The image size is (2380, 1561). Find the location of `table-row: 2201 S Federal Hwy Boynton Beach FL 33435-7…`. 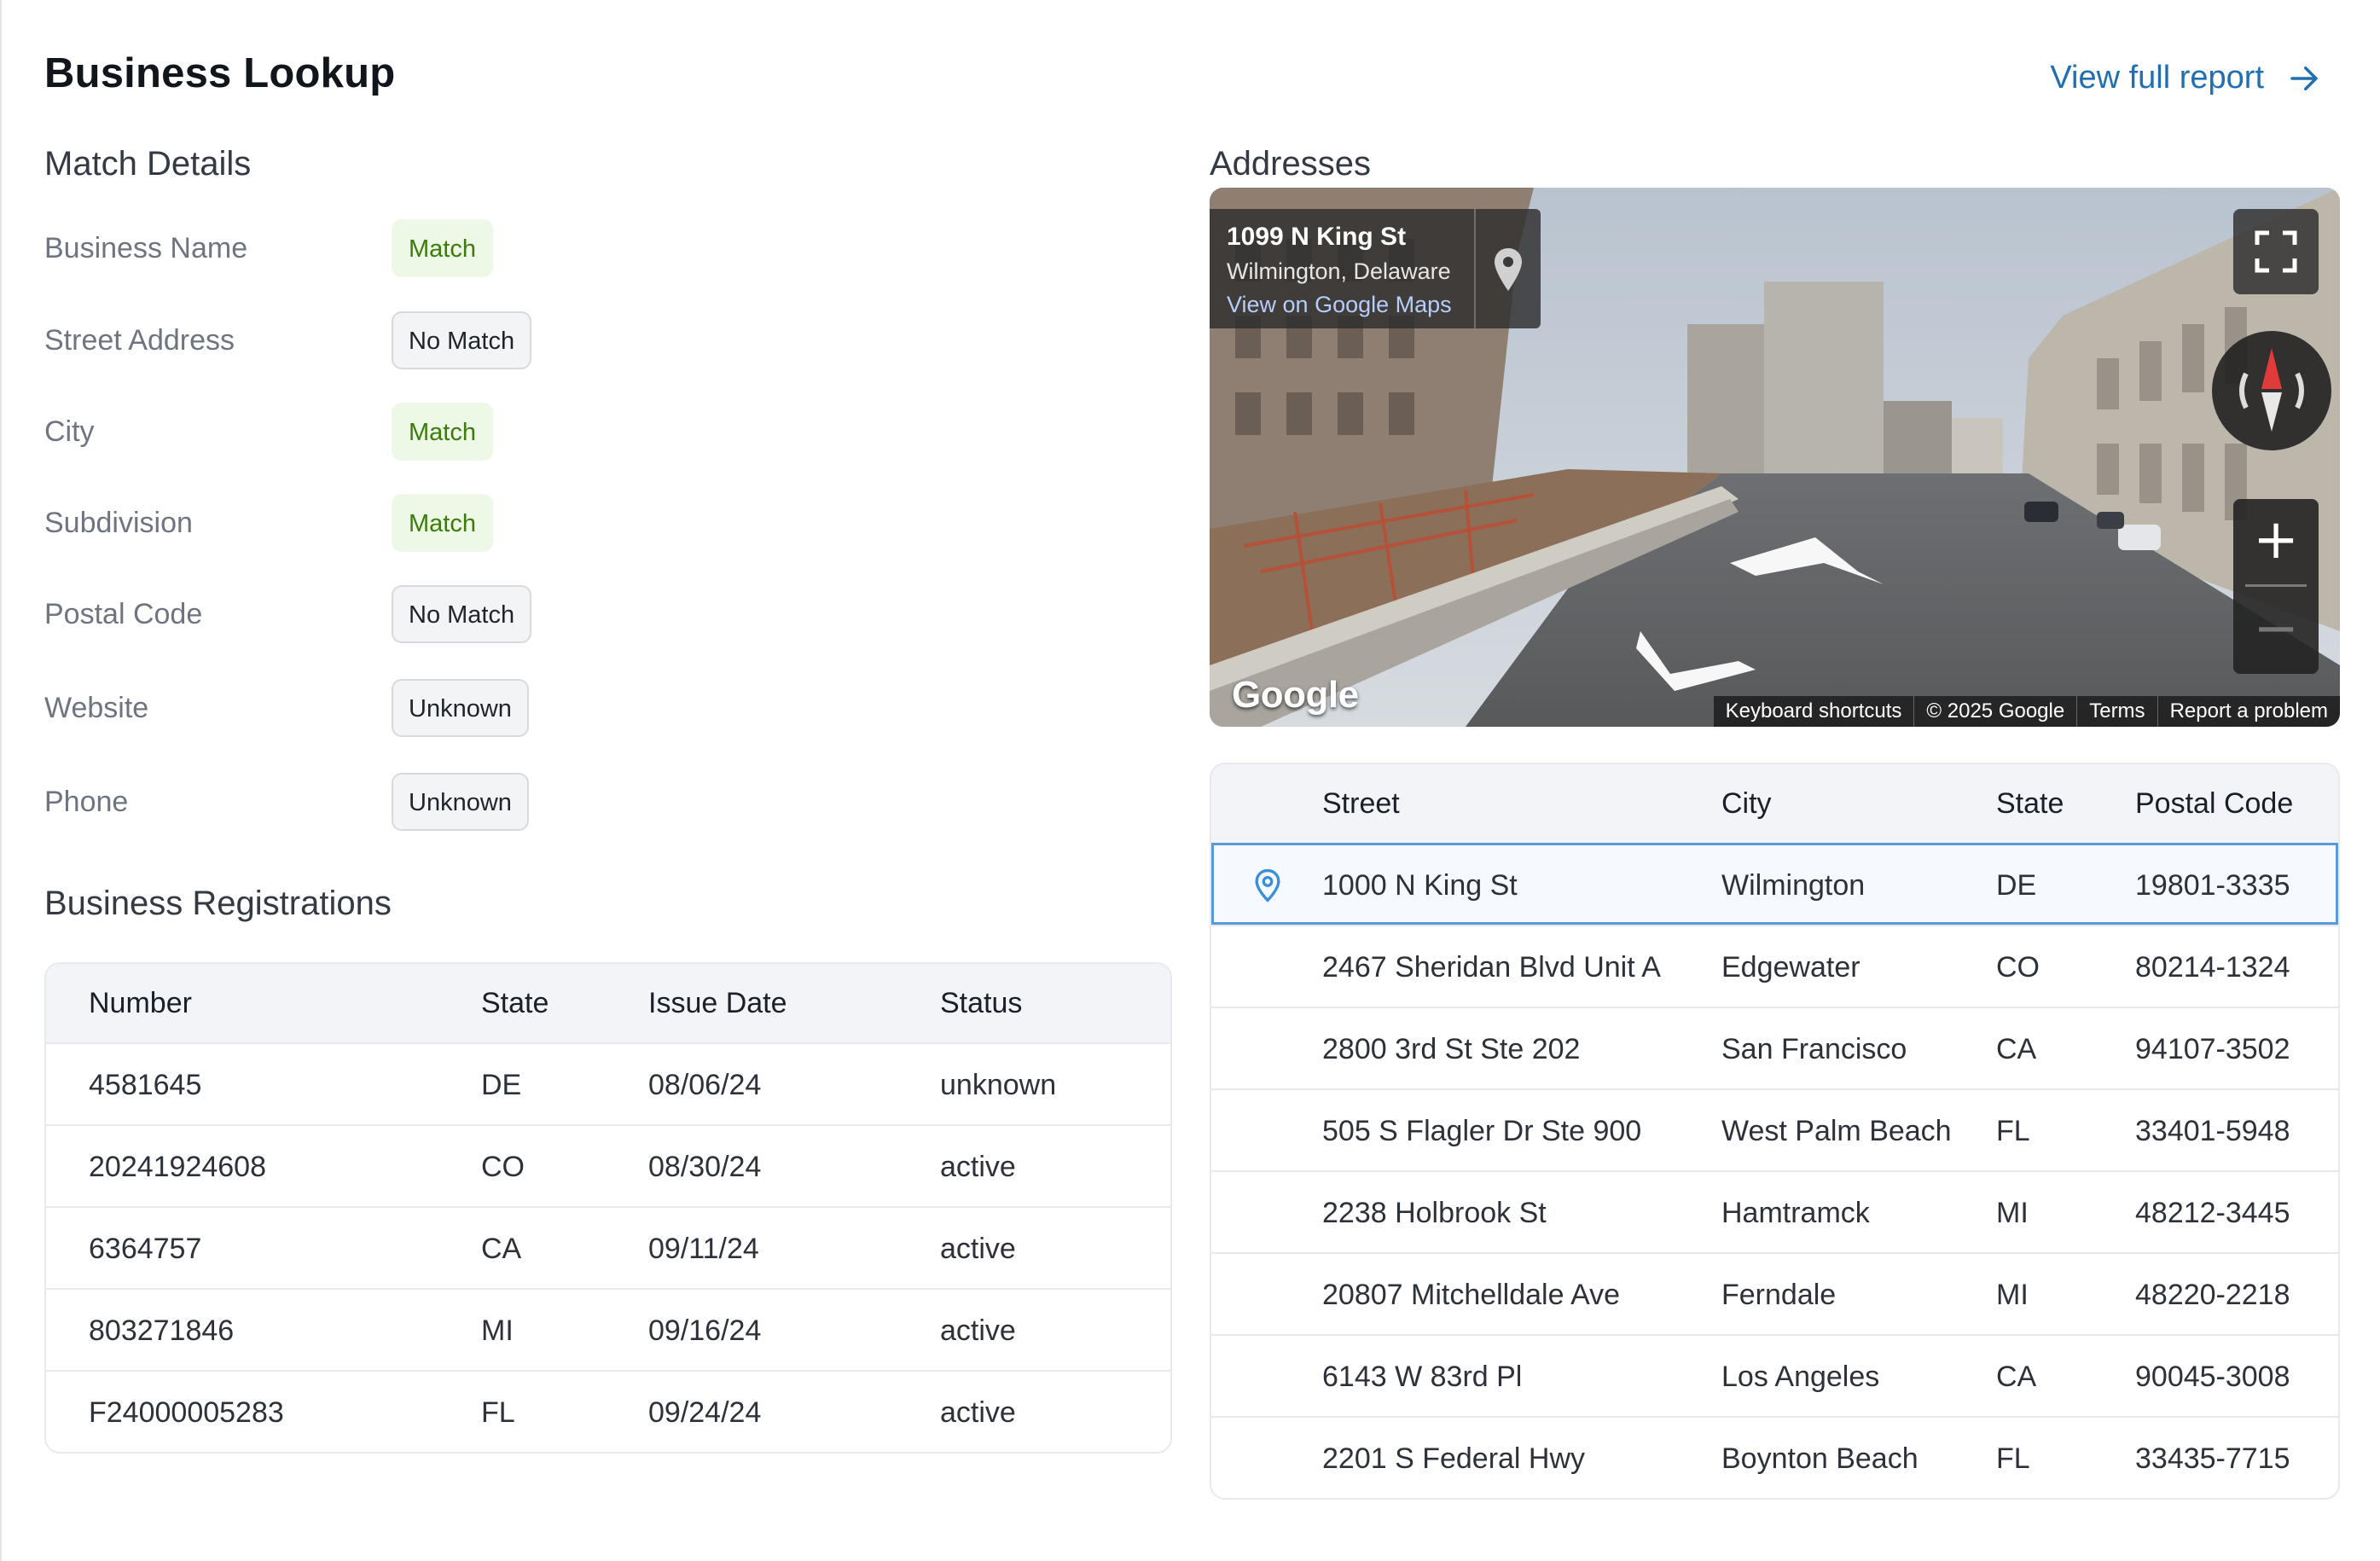

table-row: 2201 S Federal Hwy Boynton Beach FL 33435-7… is located at coordinates (1774, 1457).